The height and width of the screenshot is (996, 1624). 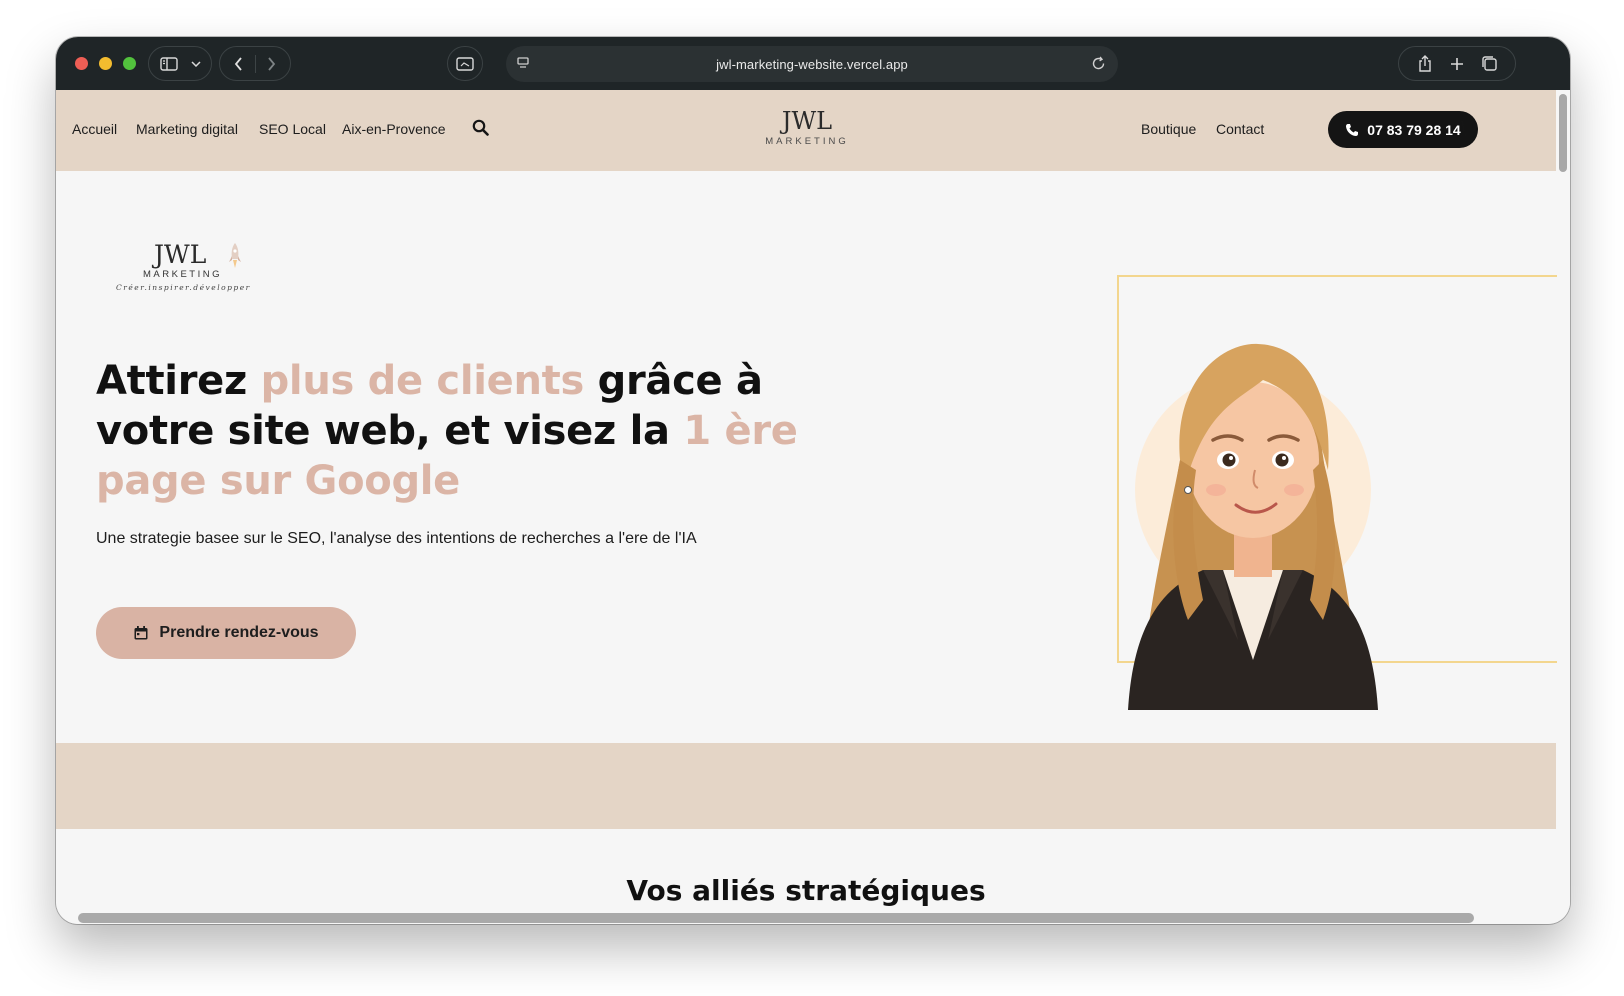 I want to click on address-bar: jwl-marketing-website.vercel.app, so click(x=812, y=64).